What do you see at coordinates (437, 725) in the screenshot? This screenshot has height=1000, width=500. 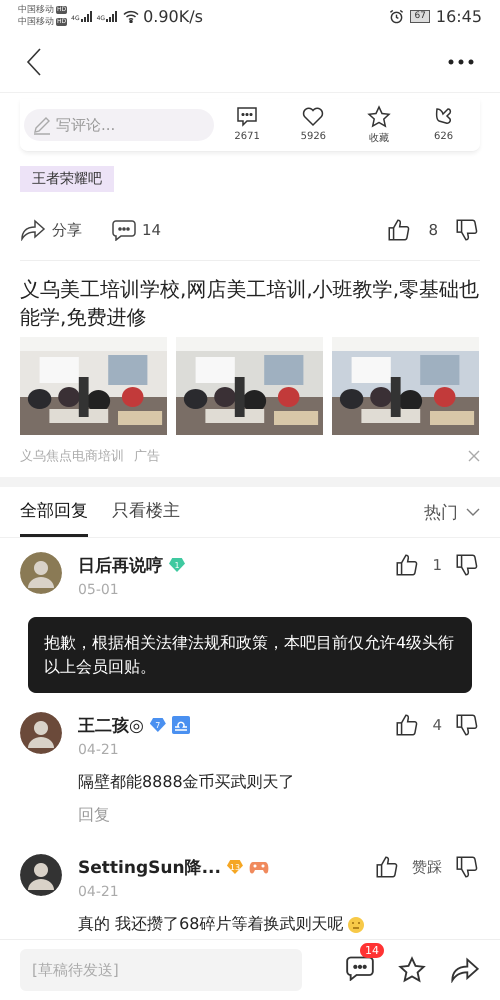 I see `like-count: 4` at bounding box center [437, 725].